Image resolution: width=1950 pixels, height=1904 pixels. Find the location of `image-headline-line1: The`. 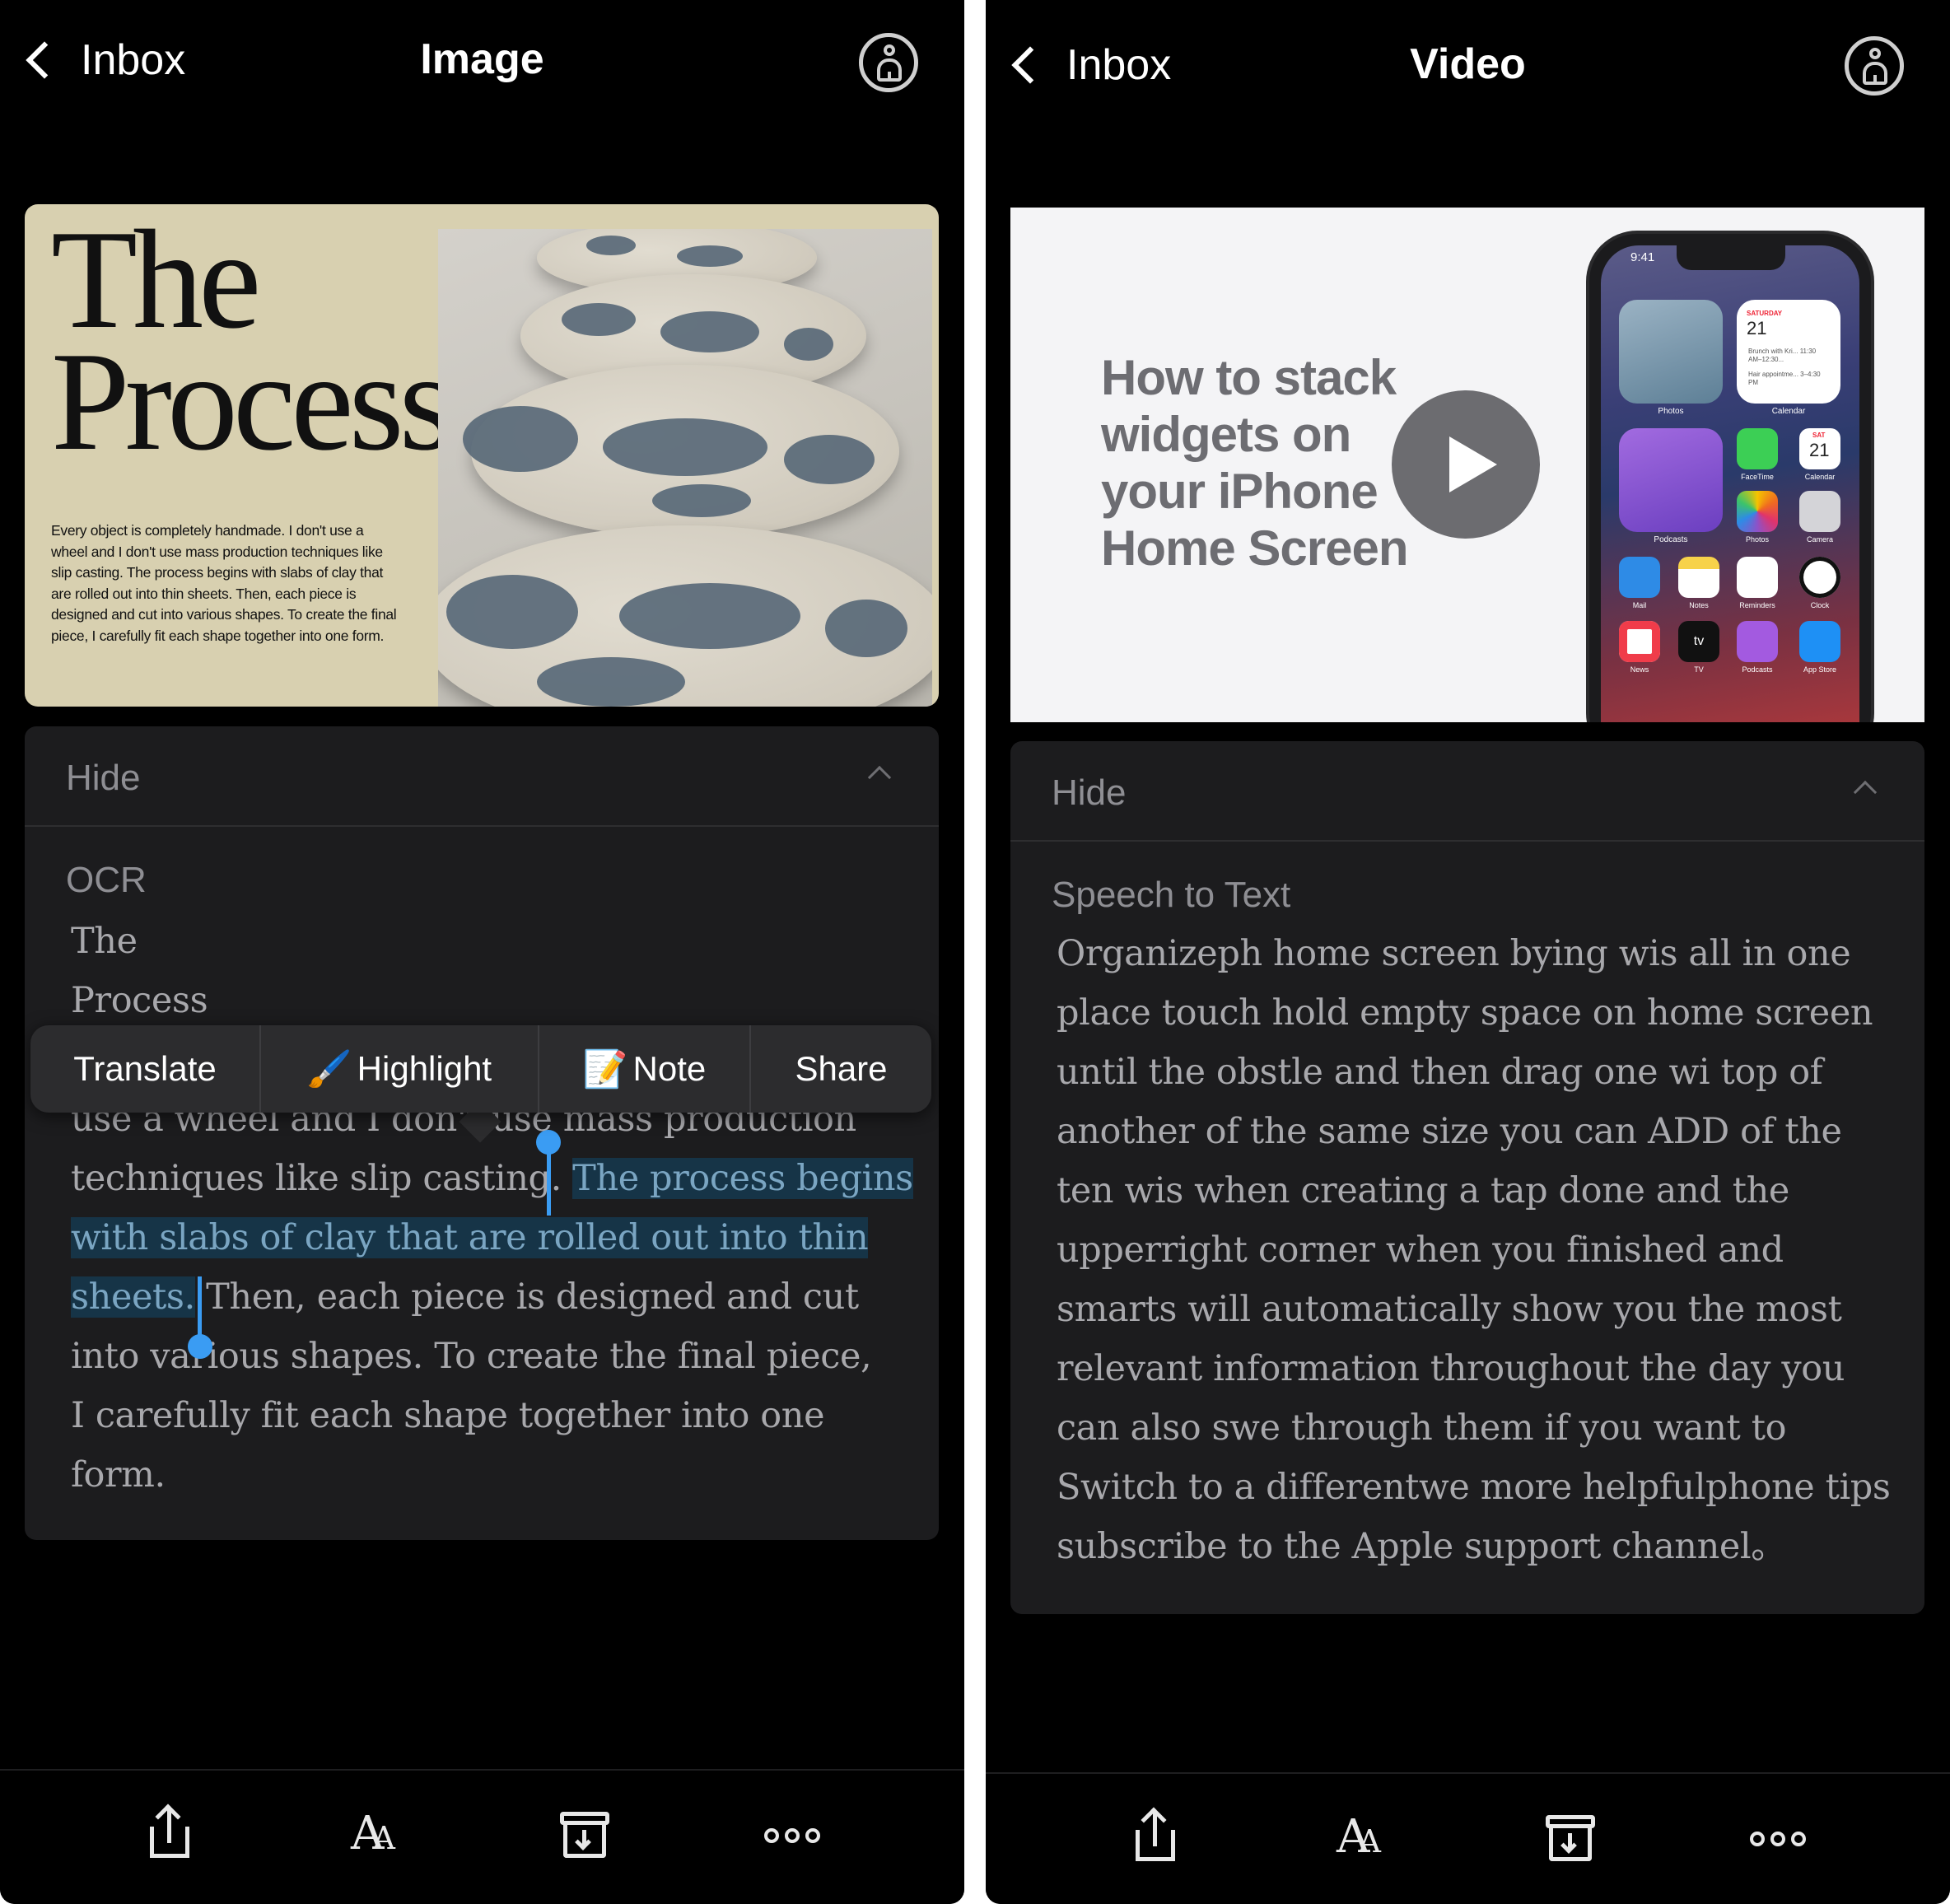

image-headline-line1: The is located at coordinates (156, 281).